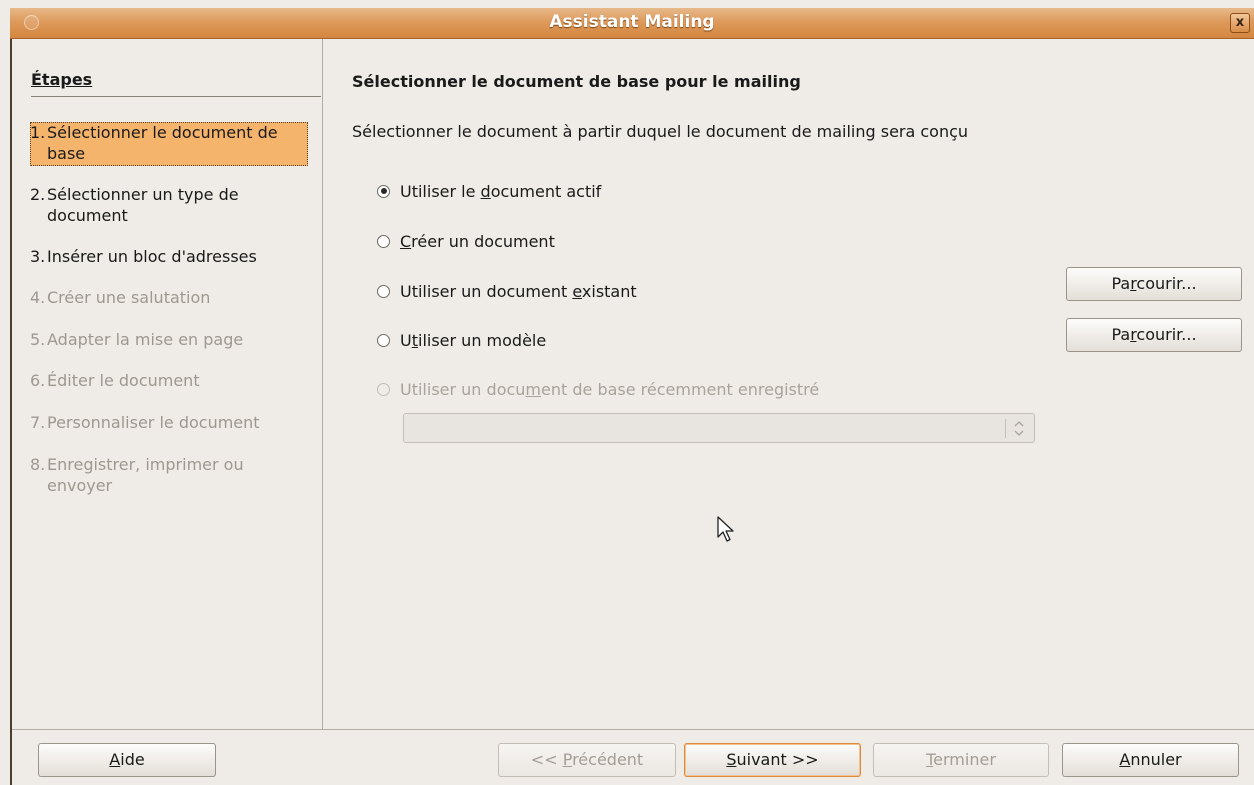  I want to click on window-title: Assistant Mailing, so click(632, 22).